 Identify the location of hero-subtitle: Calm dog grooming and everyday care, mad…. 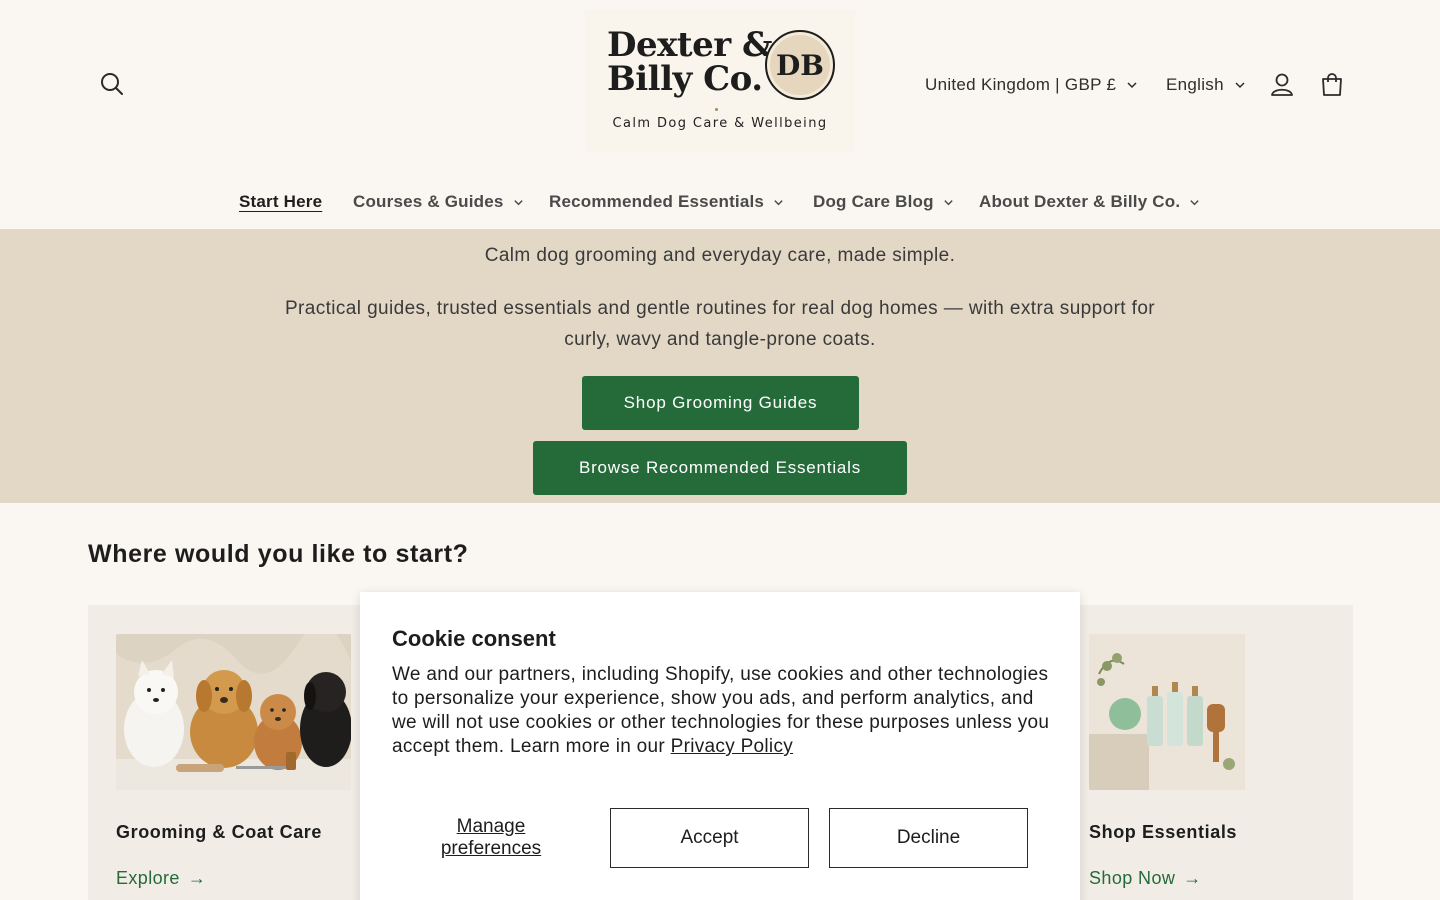
(720, 255).